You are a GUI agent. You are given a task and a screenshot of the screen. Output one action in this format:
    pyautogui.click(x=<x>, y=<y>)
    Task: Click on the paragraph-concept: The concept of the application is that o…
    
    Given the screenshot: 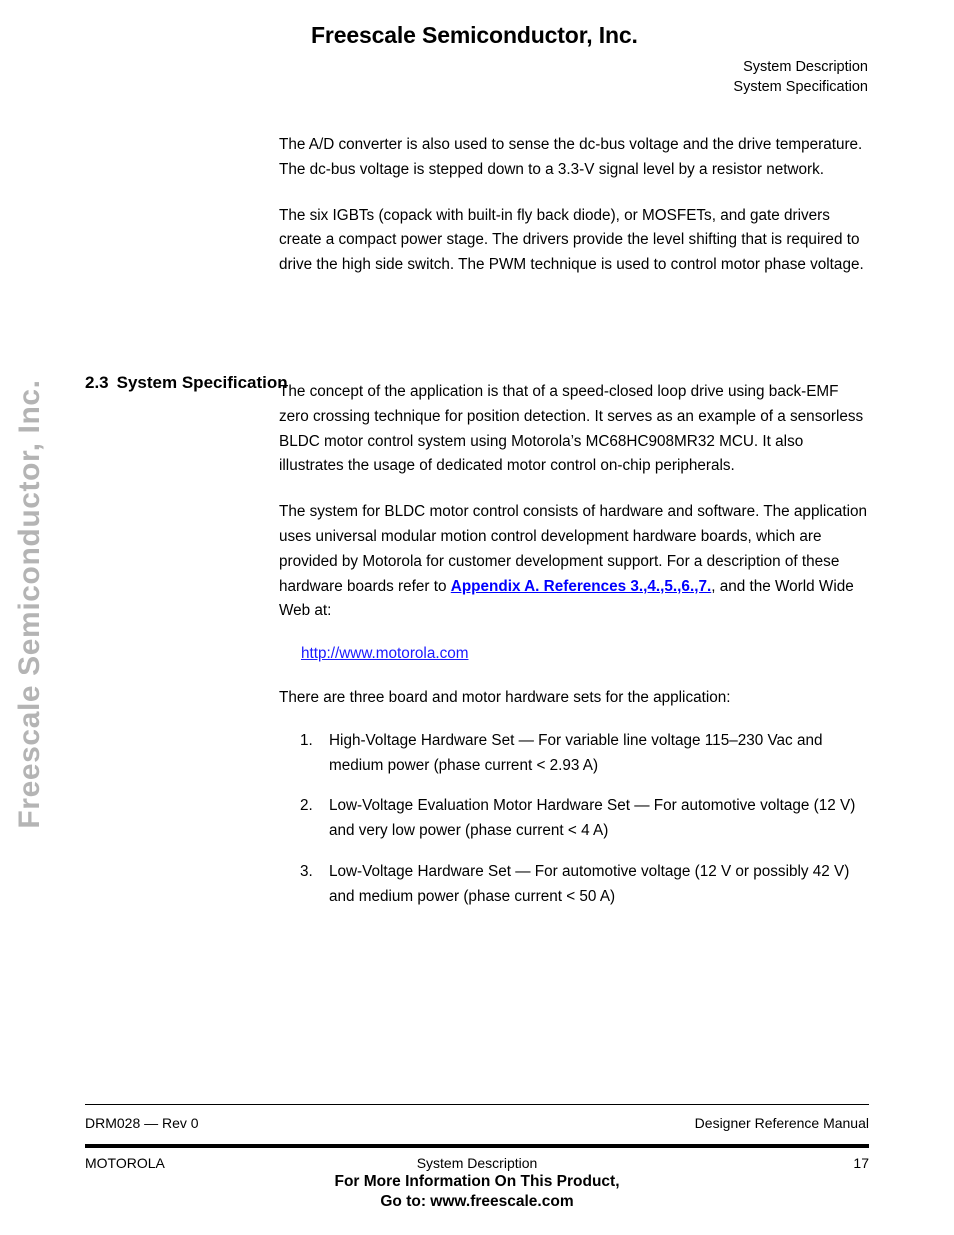 What is the action you would take?
    pyautogui.click(x=571, y=428)
    